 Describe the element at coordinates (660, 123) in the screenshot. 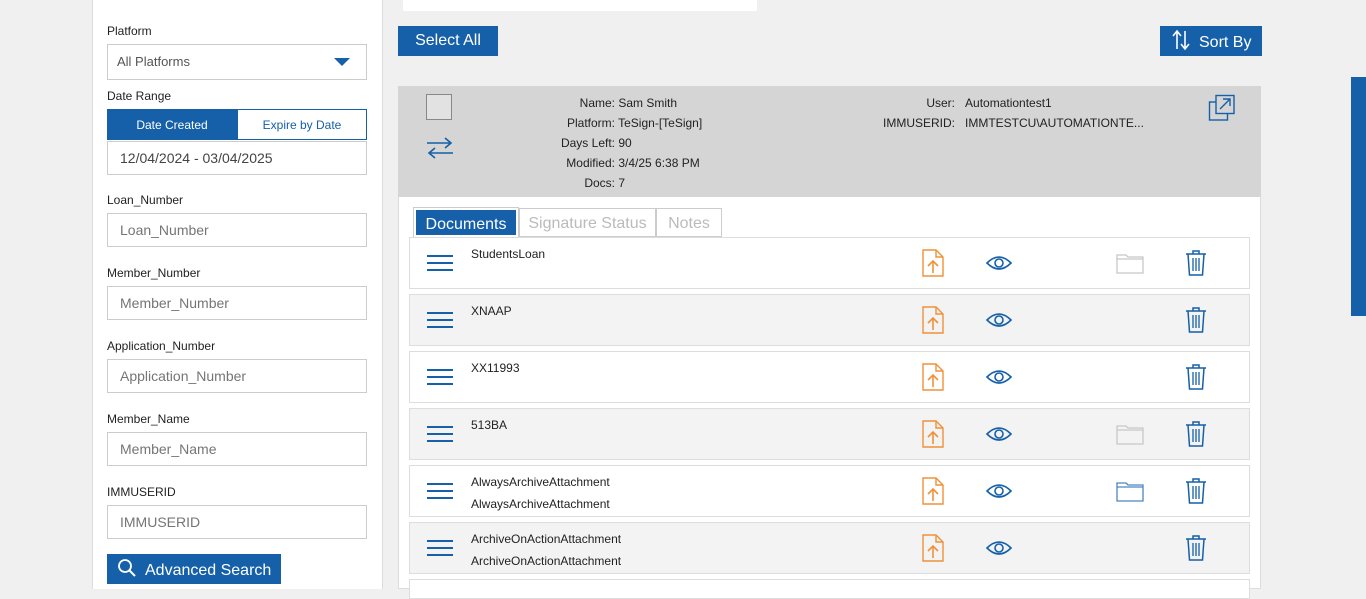

I see `package-platform: TeSign-[TeSign]` at that location.